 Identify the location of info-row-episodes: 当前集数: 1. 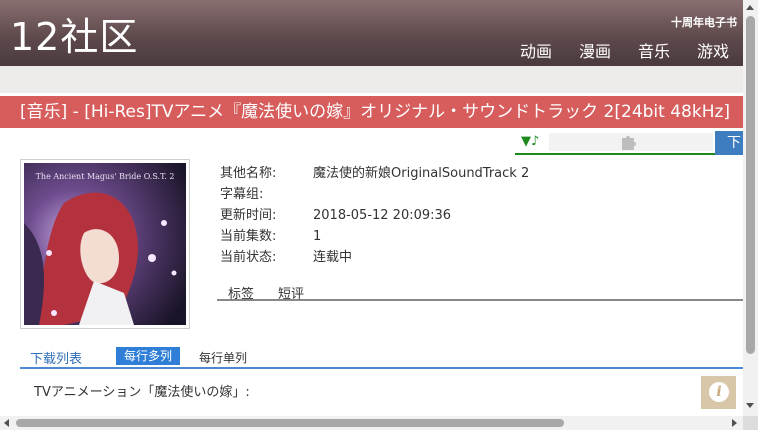
(374, 236).